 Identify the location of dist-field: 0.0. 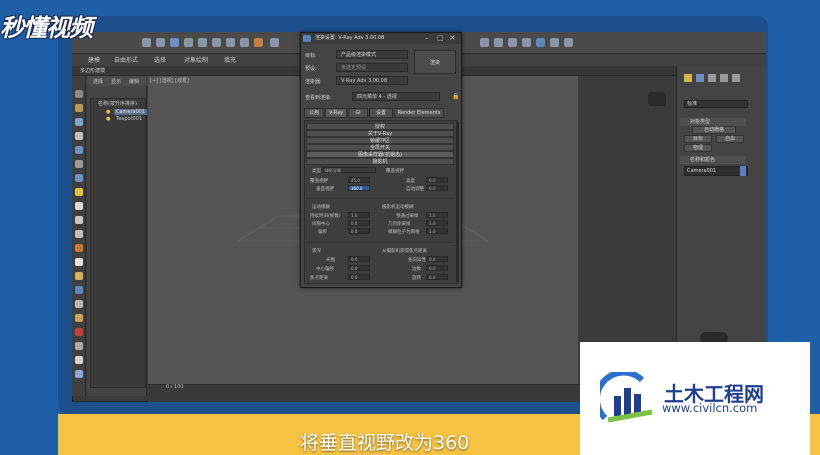
(437, 188).